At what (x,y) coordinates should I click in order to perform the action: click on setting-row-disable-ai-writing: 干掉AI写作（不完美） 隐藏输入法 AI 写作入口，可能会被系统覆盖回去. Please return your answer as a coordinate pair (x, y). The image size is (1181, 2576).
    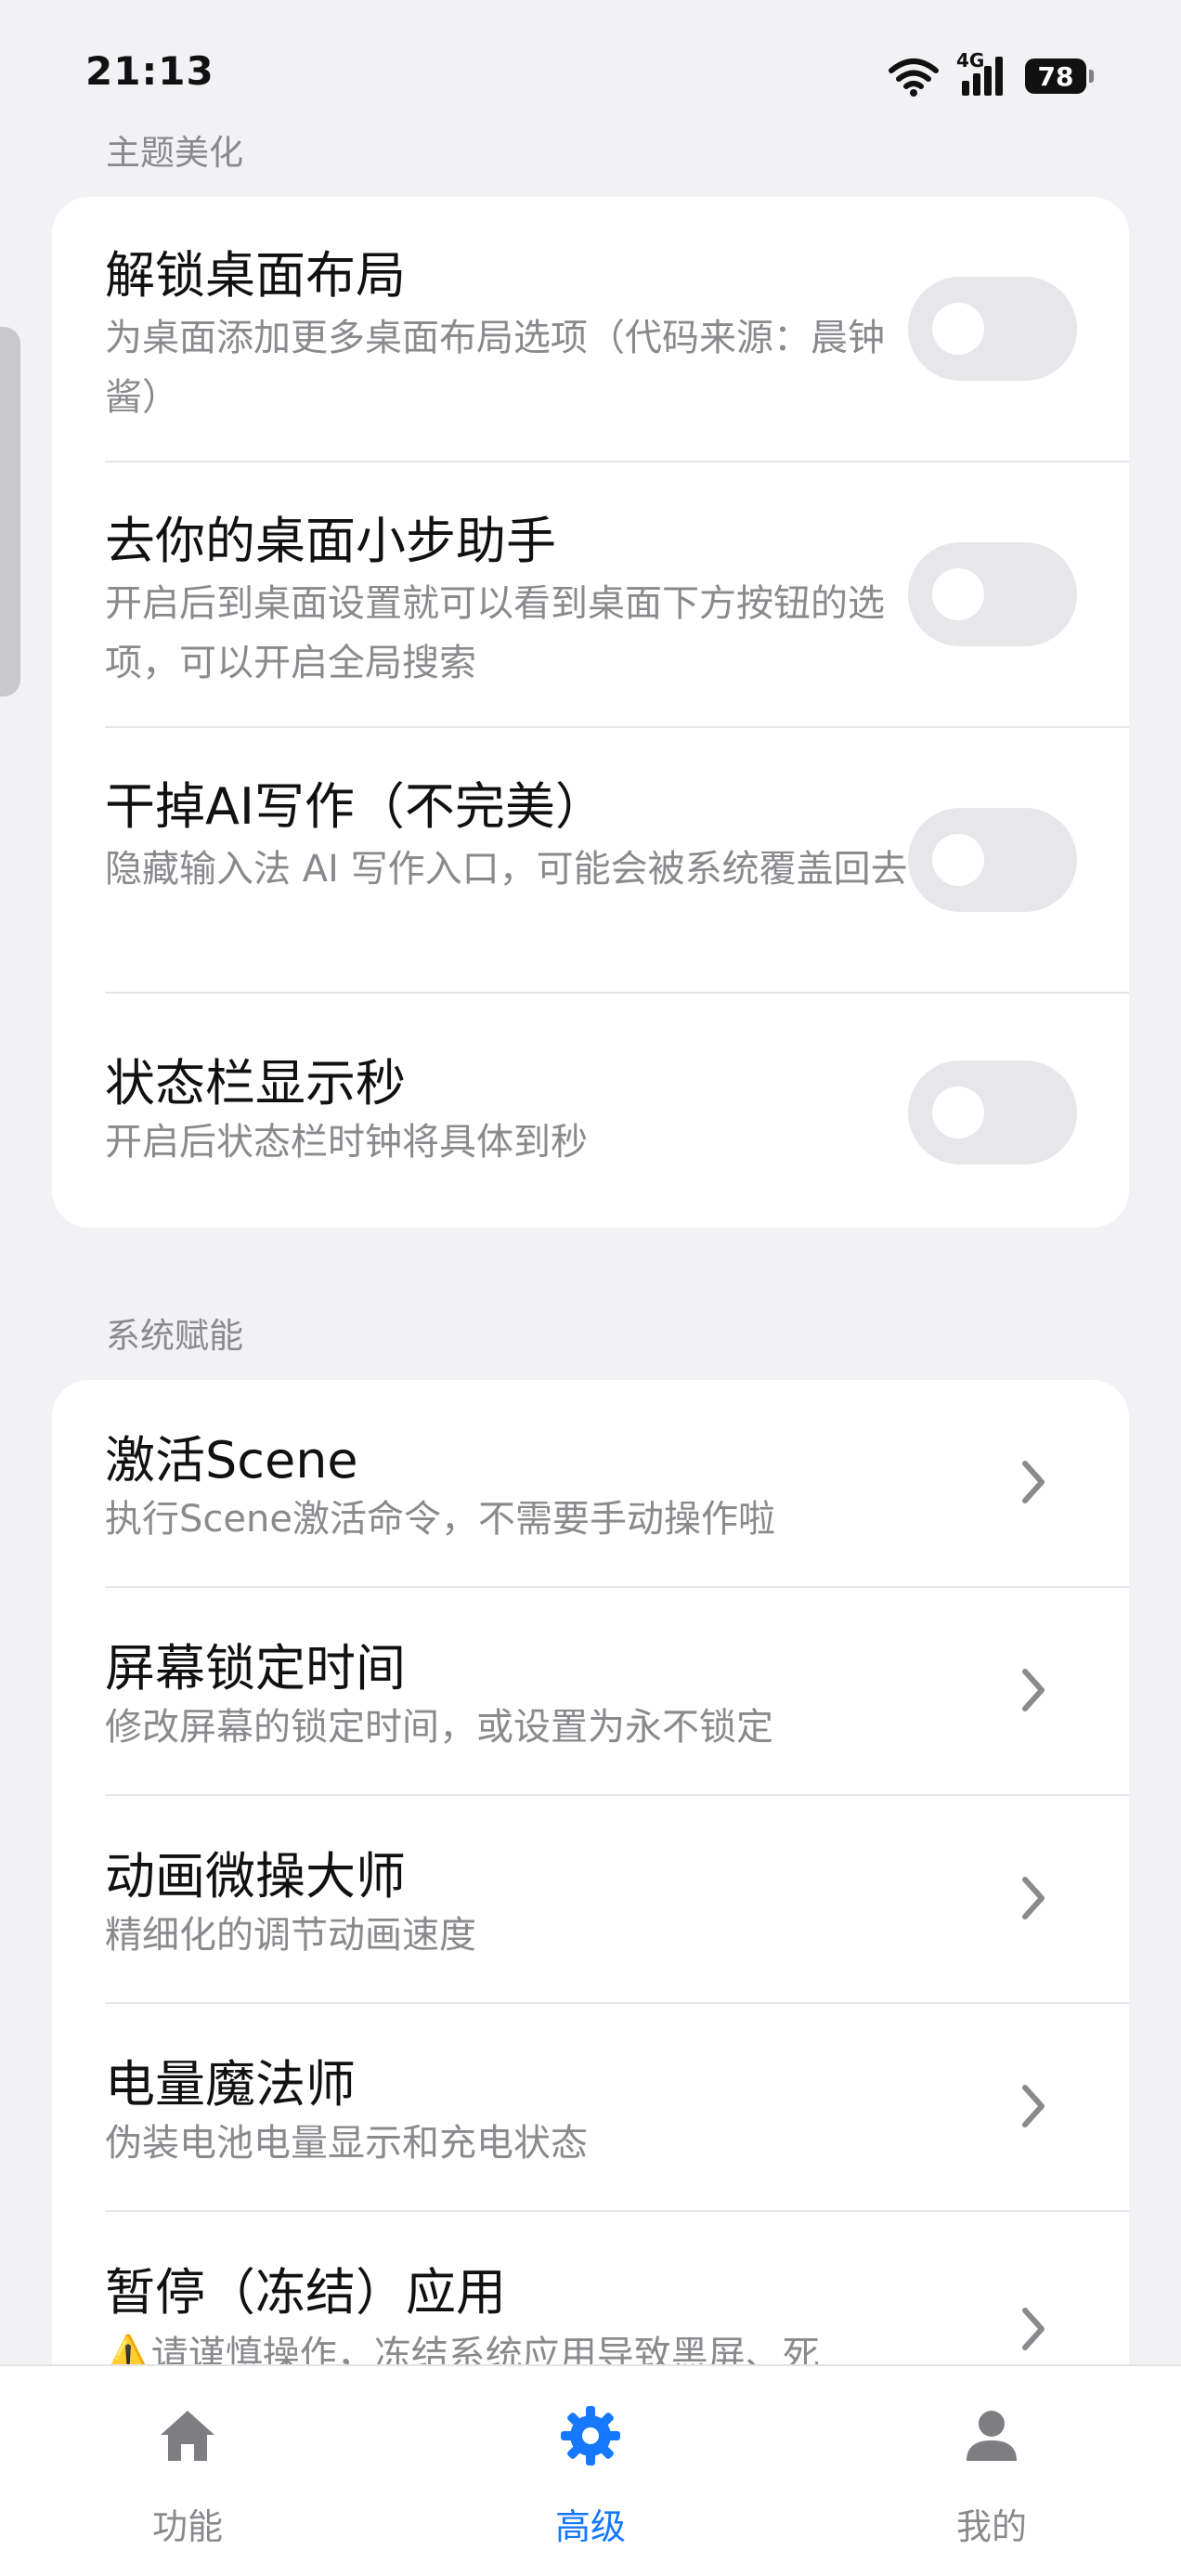
    Looking at the image, I should click on (617, 861).